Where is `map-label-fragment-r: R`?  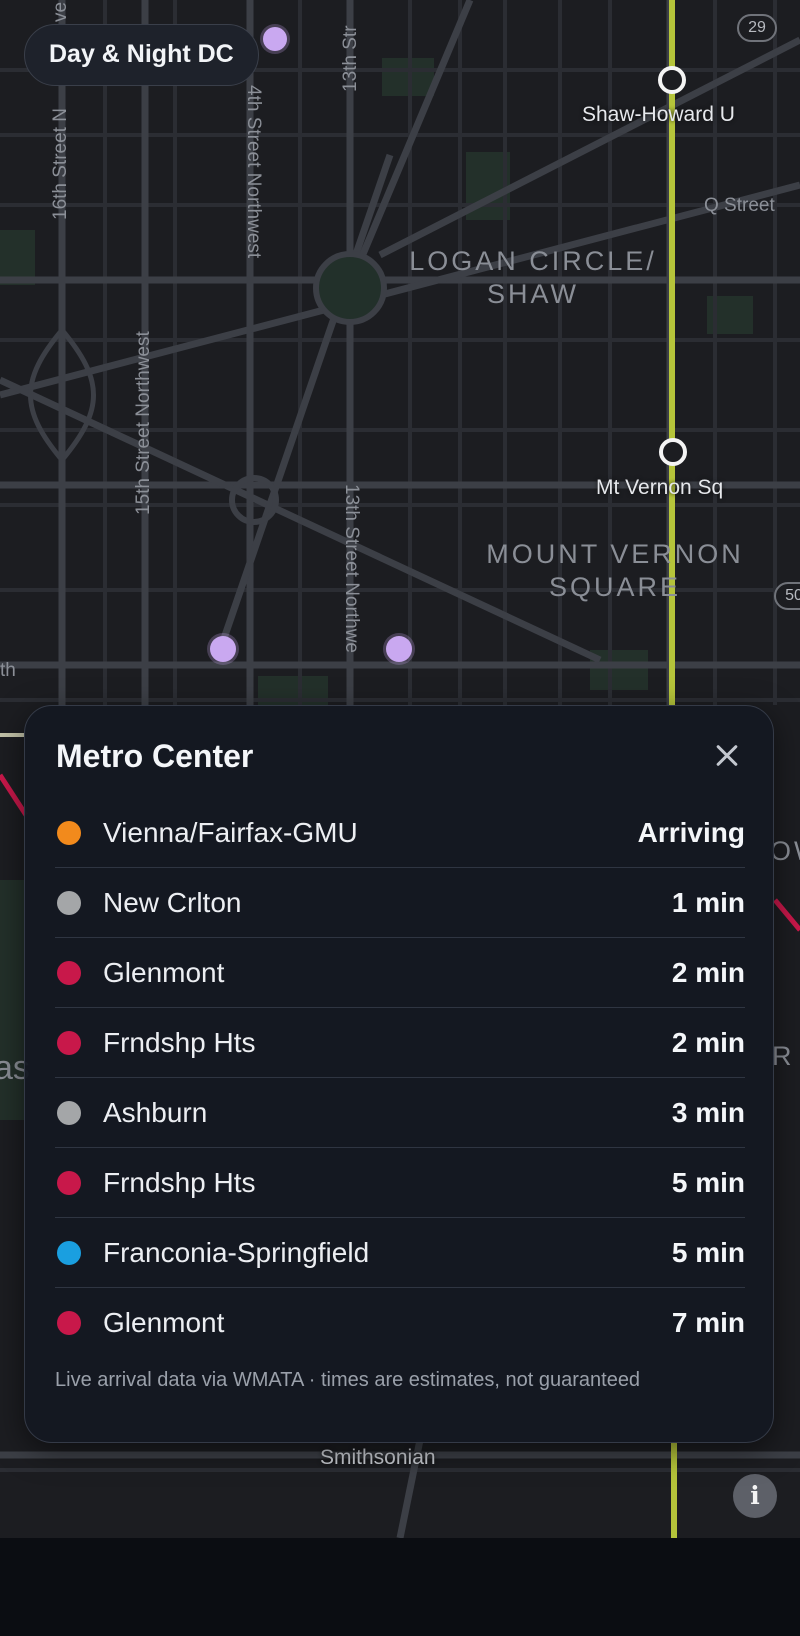
map-label-fragment-r: R is located at coordinates (783, 1056).